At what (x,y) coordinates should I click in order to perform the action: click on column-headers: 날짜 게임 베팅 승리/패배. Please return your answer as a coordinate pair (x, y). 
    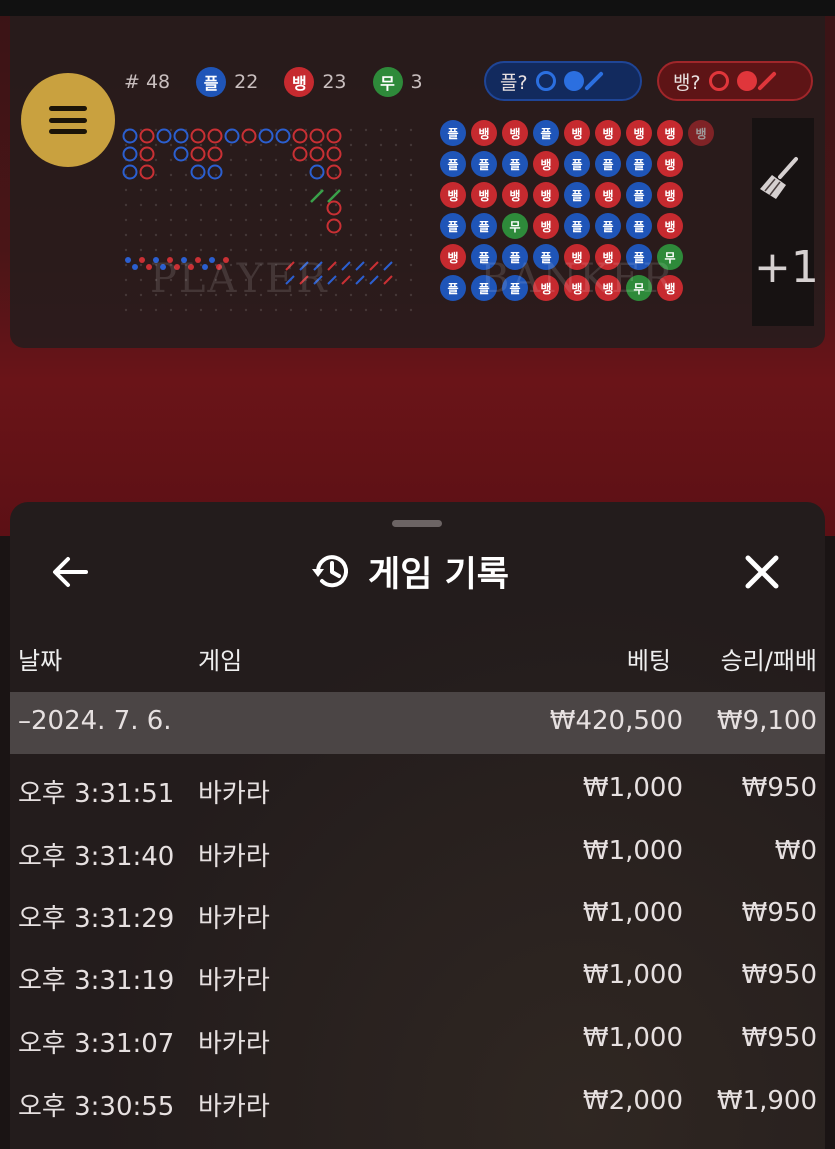
    Looking at the image, I should click on (417, 657).